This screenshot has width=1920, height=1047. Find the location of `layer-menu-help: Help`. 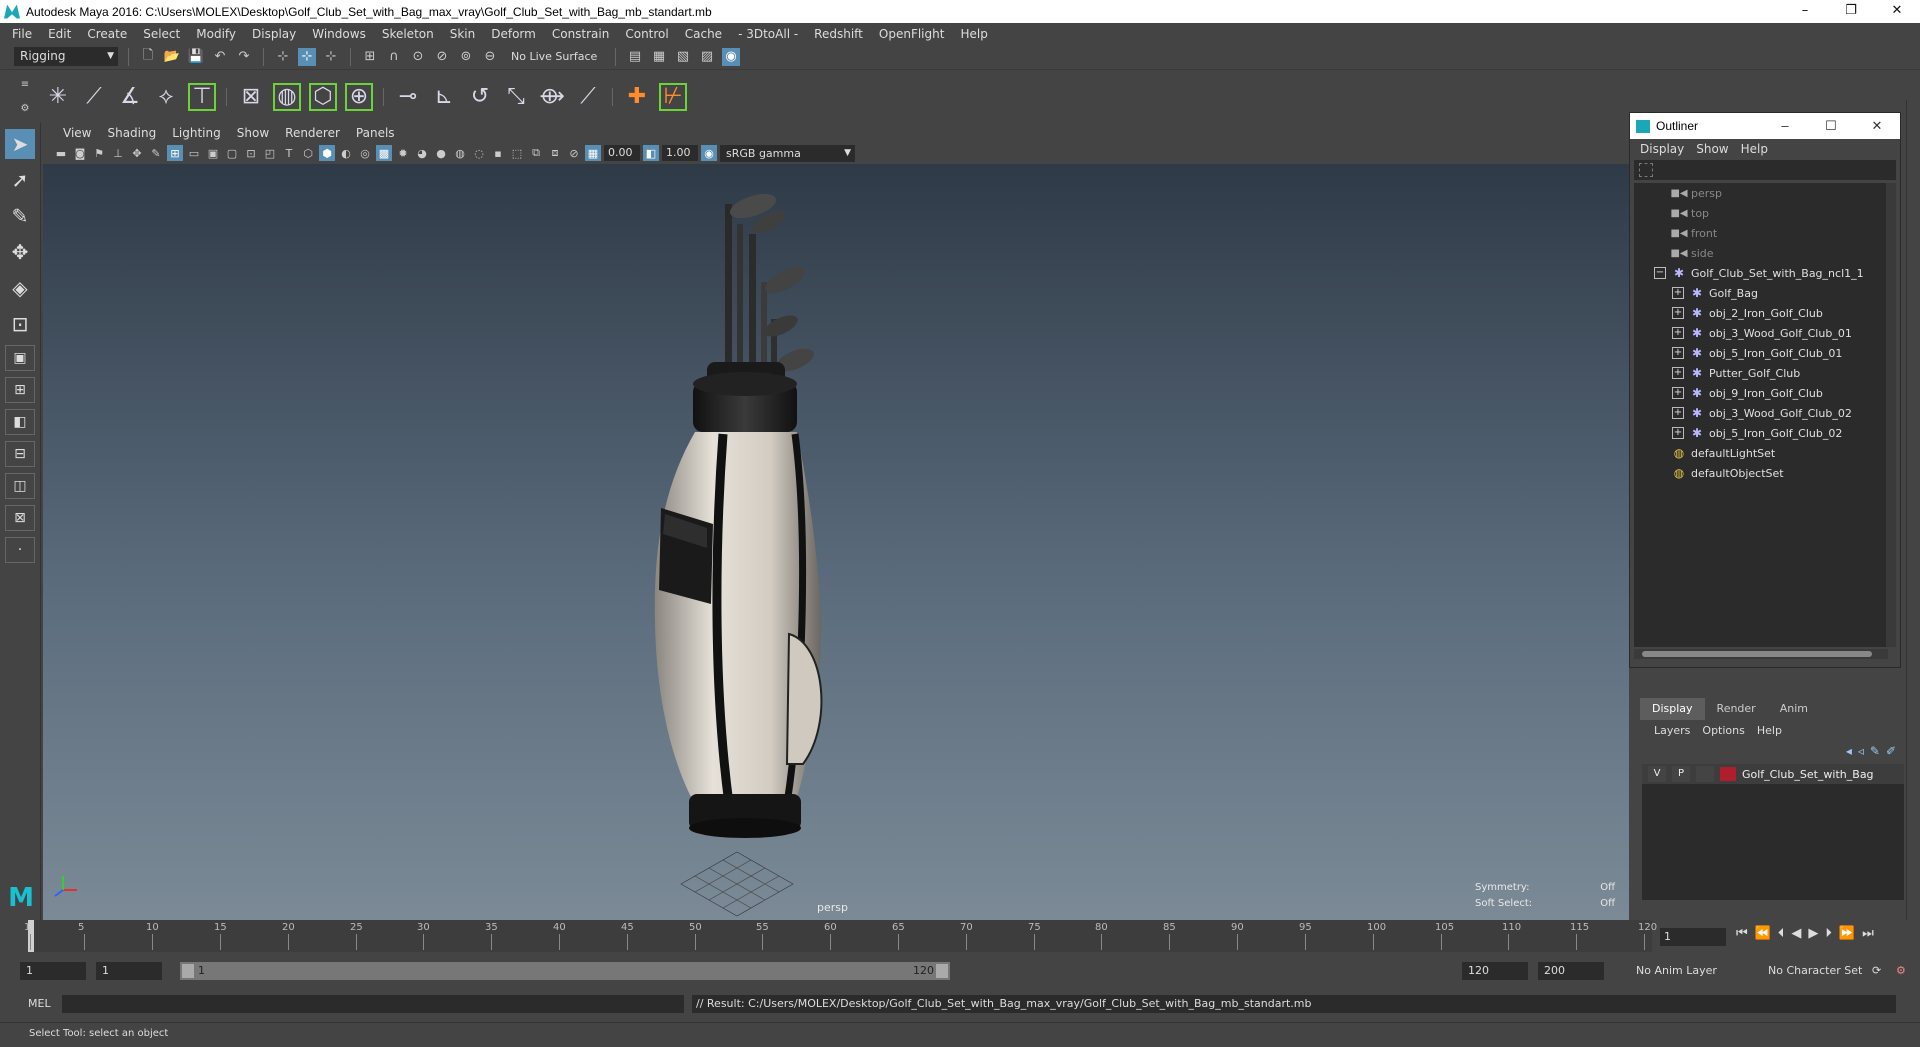

layer-menu-help: Help is located at coordinates (1769, 730).